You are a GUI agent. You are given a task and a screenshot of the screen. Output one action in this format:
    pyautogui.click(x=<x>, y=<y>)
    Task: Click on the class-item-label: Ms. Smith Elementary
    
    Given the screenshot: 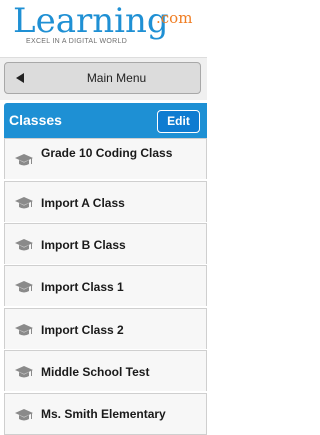 What is the action you would take?
    pyautogui.click(x=103, y=414)
    